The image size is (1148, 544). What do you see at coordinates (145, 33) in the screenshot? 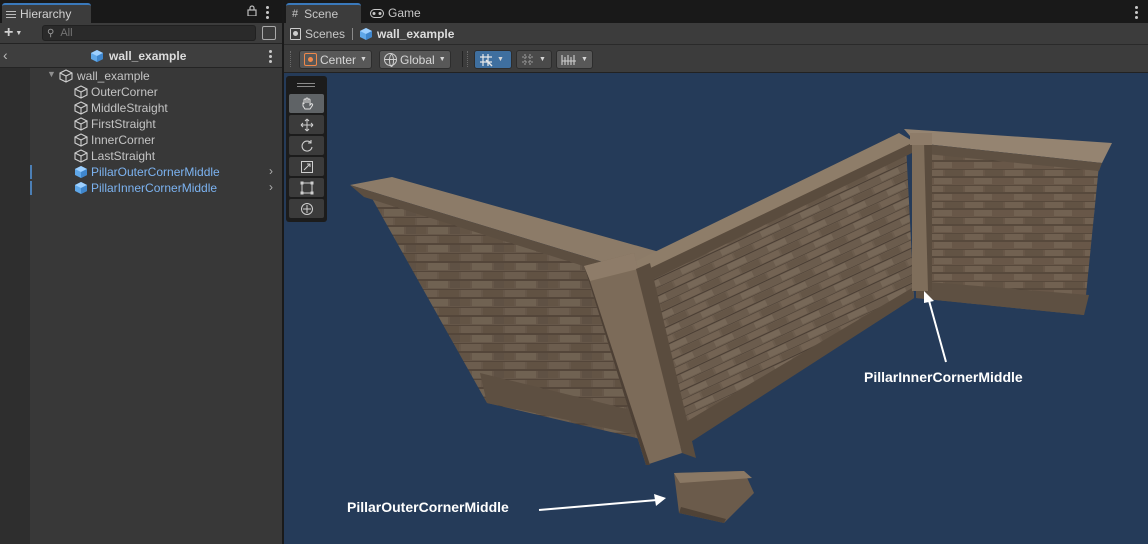
I see `search-input` at bounding box center [145, 33].